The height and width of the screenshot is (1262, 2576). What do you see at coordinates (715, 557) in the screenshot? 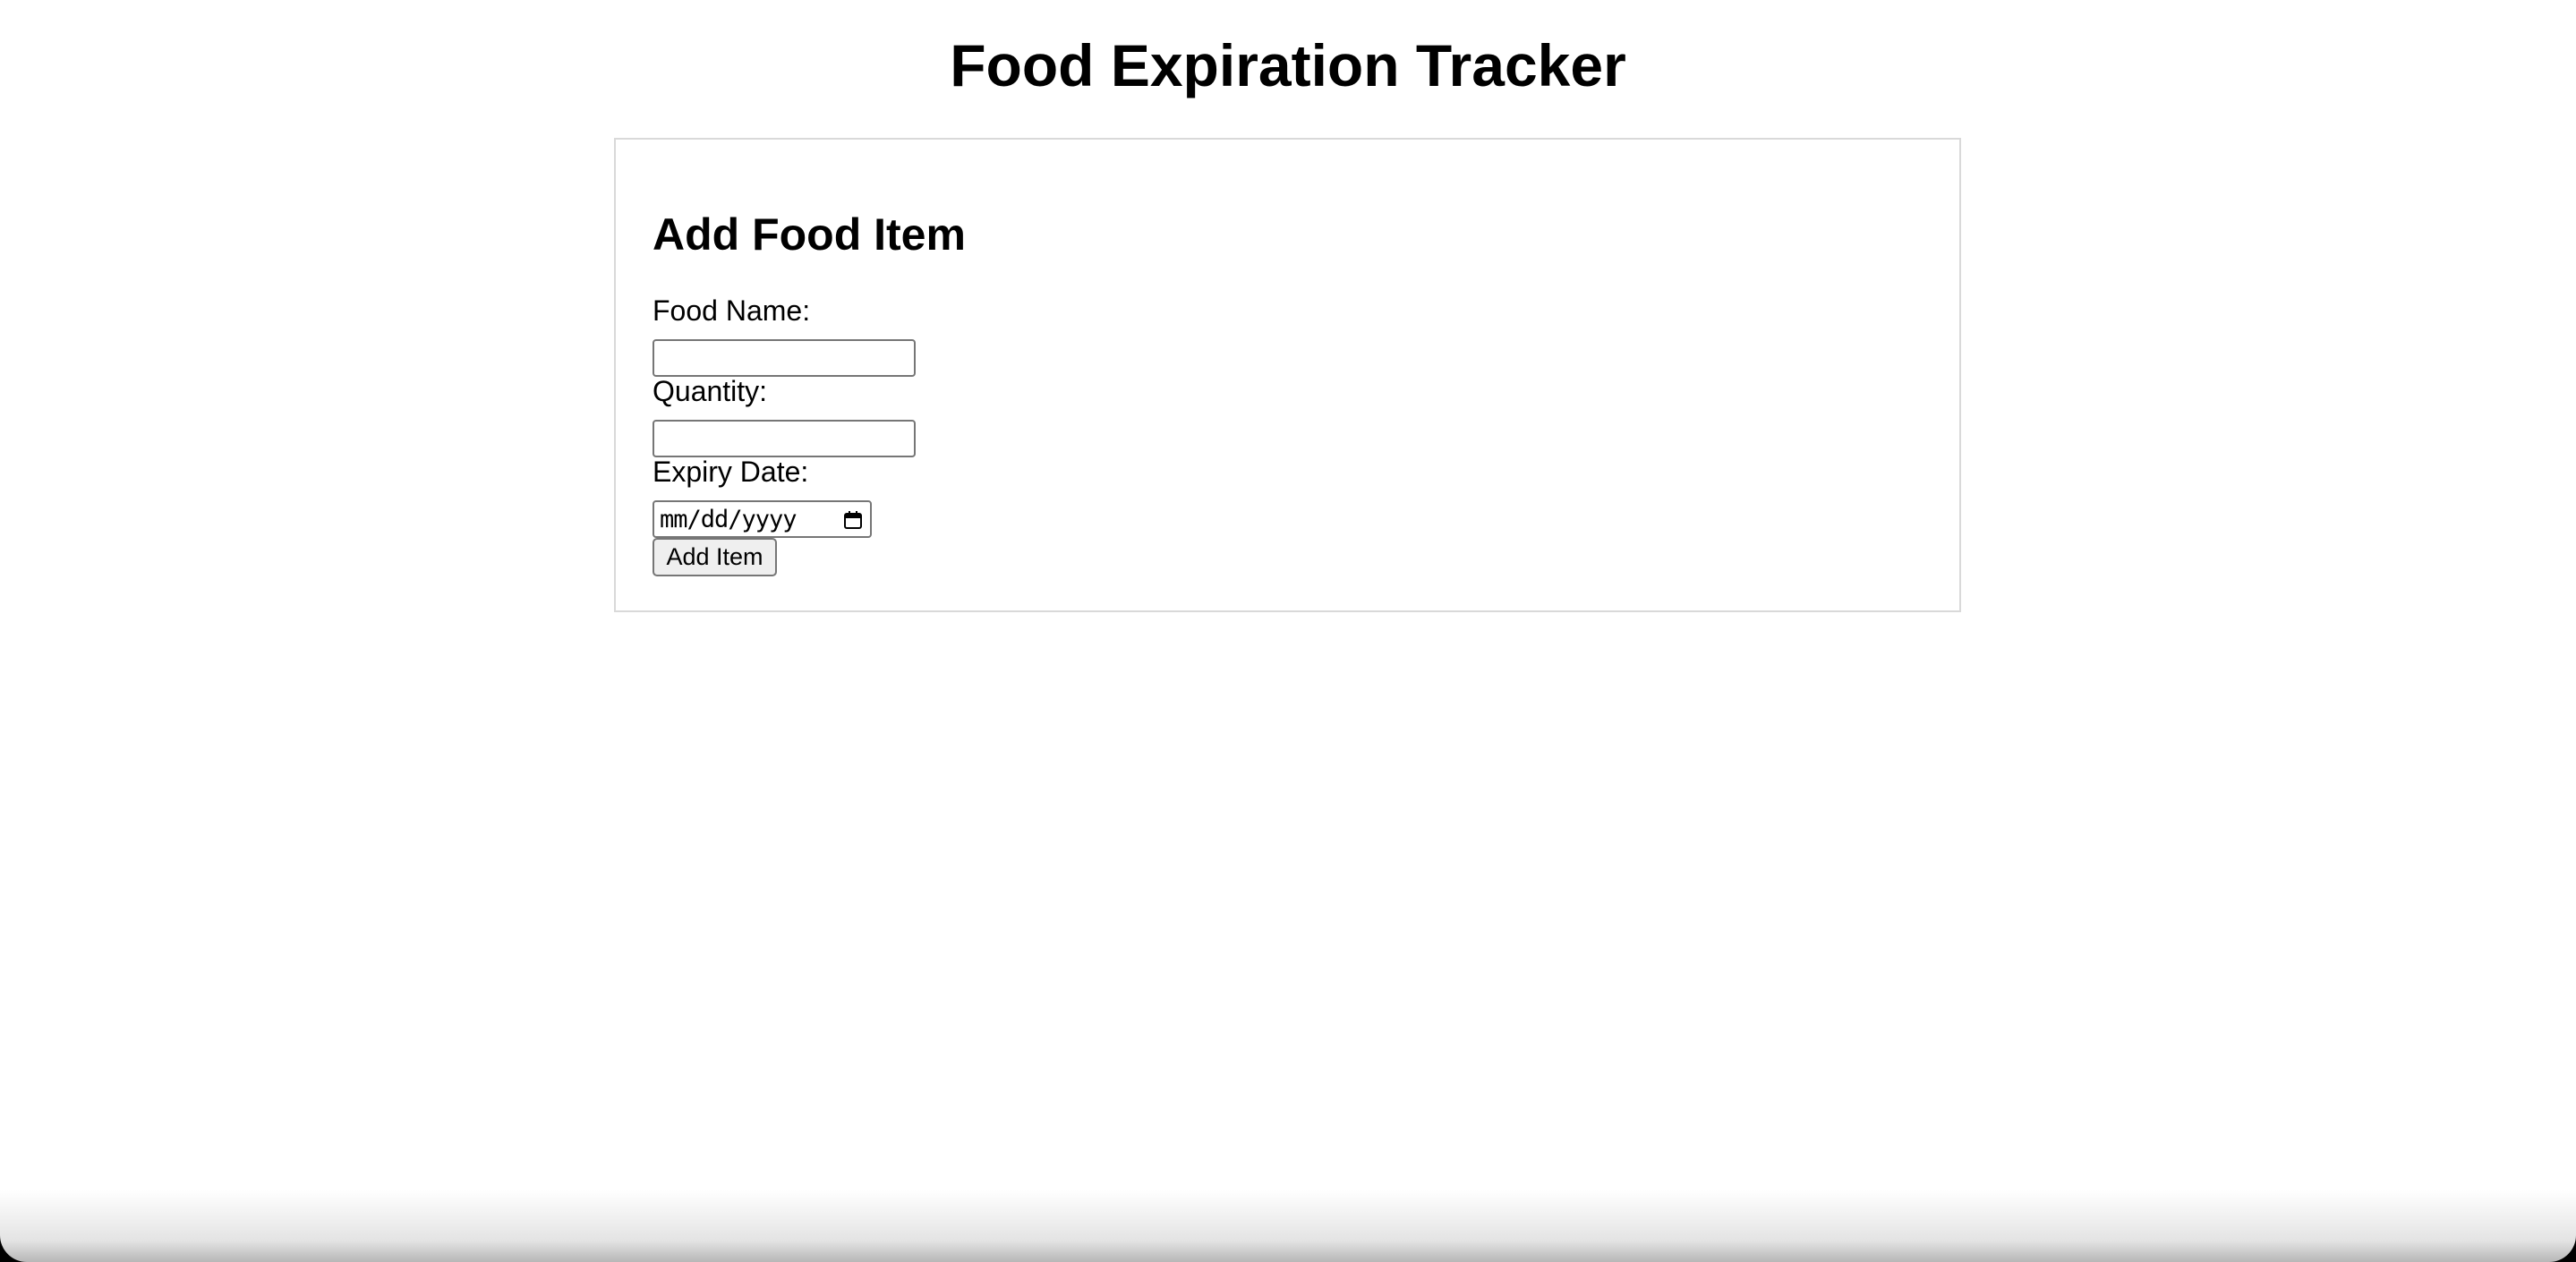
I see `add-item-button: Add Item` at bounding box center [715, 557].